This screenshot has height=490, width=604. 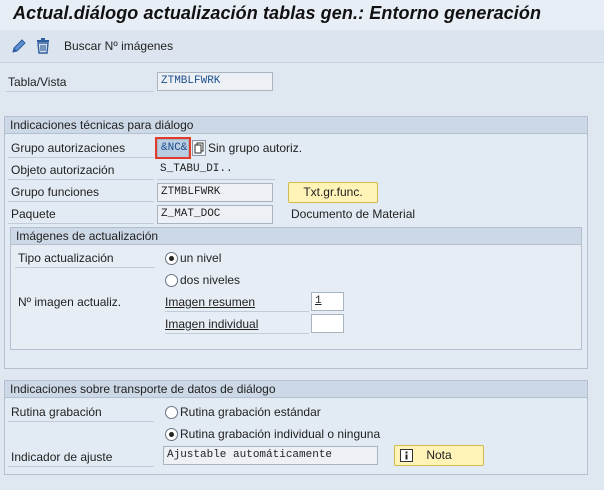 What do you see at coordinates (63, 170) in the screenshot?
I see `auth-object-label: Objeto autorización` at bounding box center [63, 170].